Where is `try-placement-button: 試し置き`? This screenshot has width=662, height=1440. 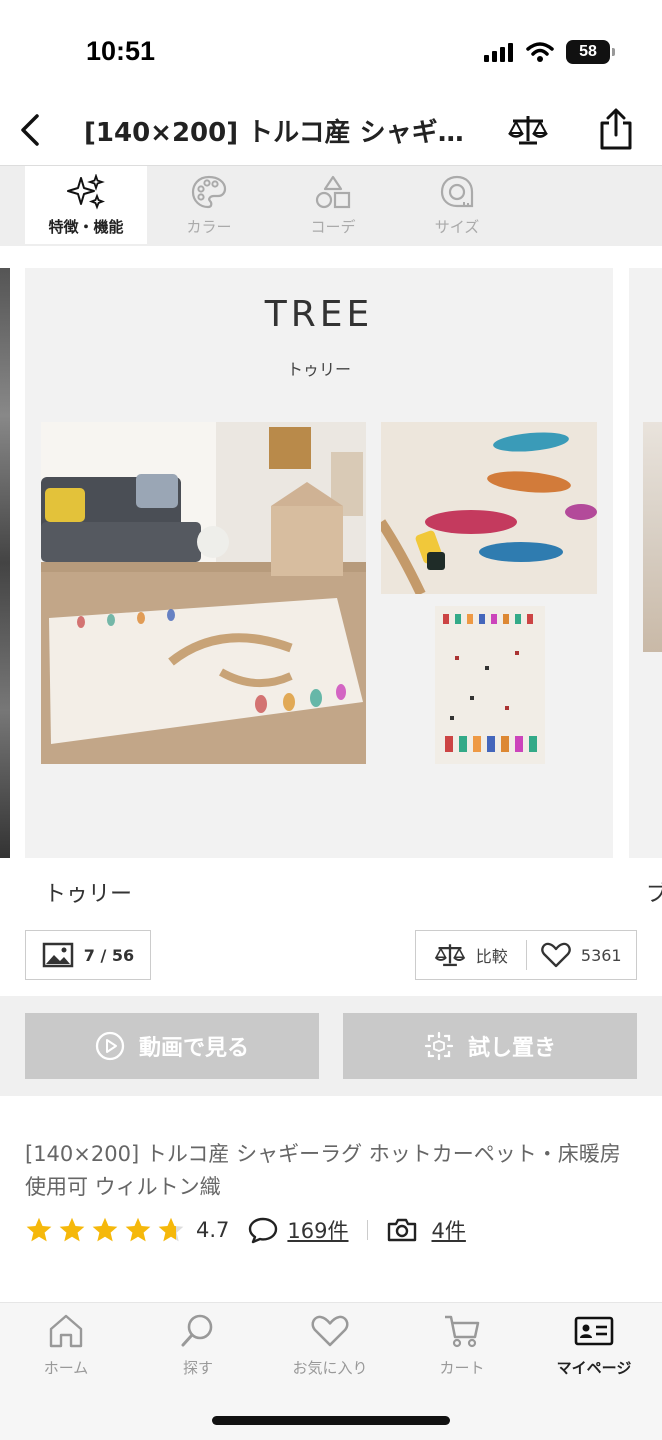 try-placement-button: 試し置き is located at coordinates (490, 1046).